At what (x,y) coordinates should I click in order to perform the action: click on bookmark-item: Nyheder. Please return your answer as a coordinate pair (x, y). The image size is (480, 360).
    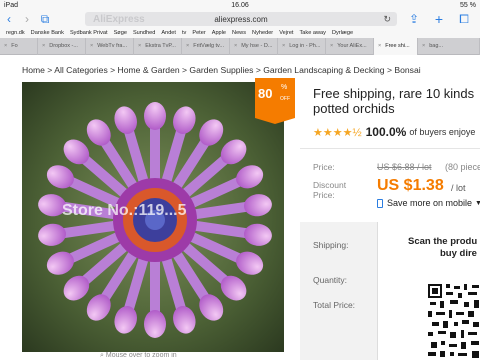
    Looking at the image, I should click on (262, 33).